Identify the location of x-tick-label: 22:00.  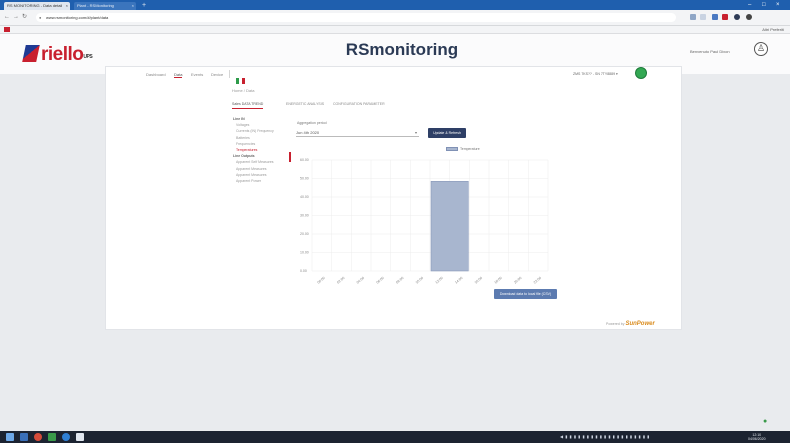
(537, 280).